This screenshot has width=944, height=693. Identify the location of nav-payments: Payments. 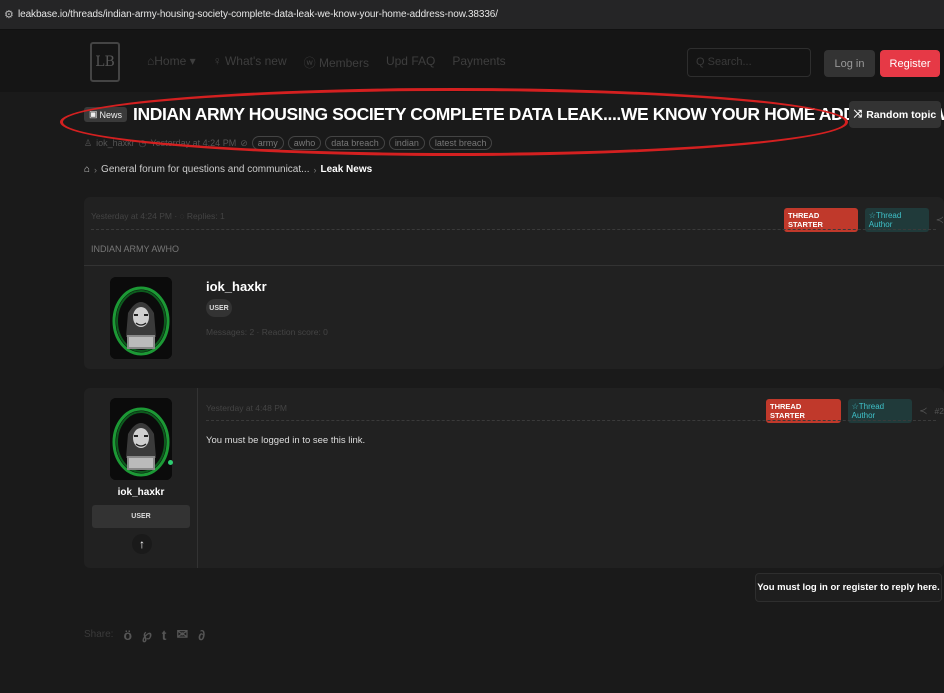
(478, 62).